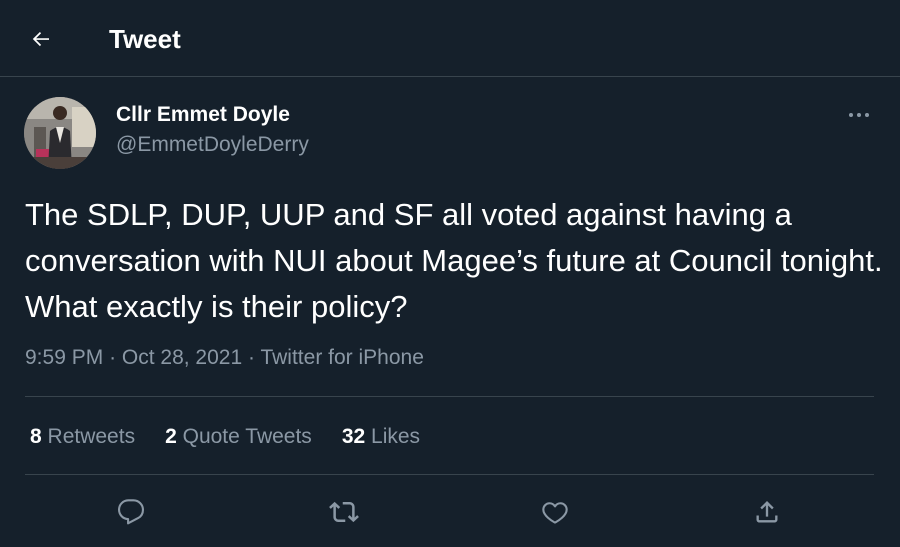 The width and height of the screenshot is (900, 547). I want to click on more-options-button, so click(859, 115).